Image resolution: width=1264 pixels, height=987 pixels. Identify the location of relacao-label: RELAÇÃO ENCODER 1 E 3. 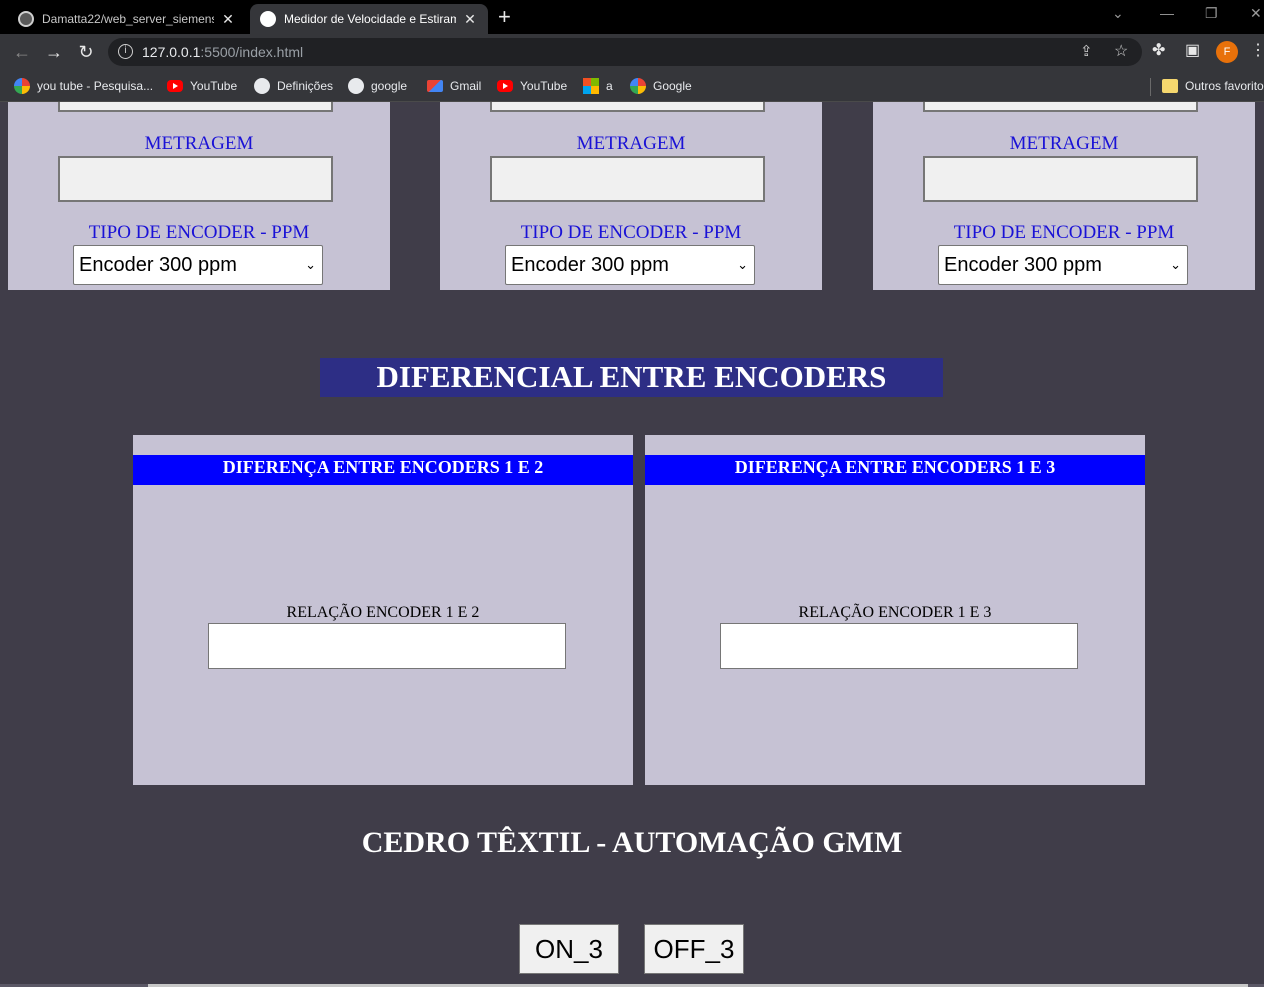
(895, 612).